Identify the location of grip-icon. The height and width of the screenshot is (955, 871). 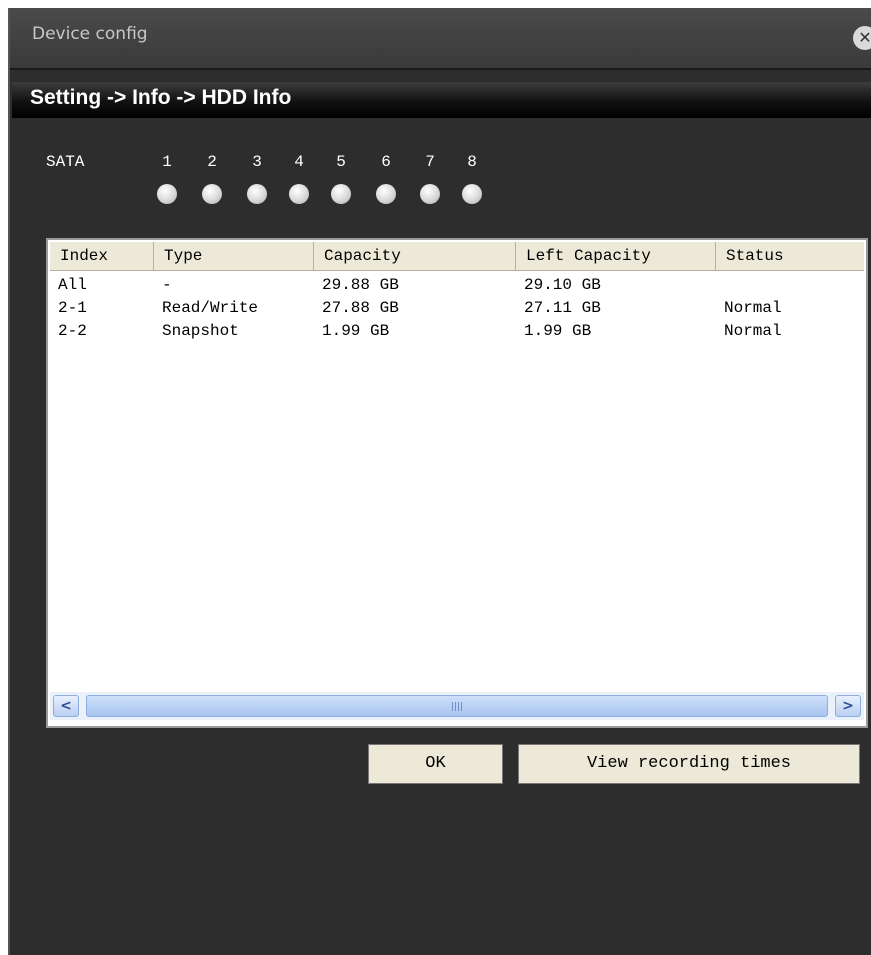
(457, 706).